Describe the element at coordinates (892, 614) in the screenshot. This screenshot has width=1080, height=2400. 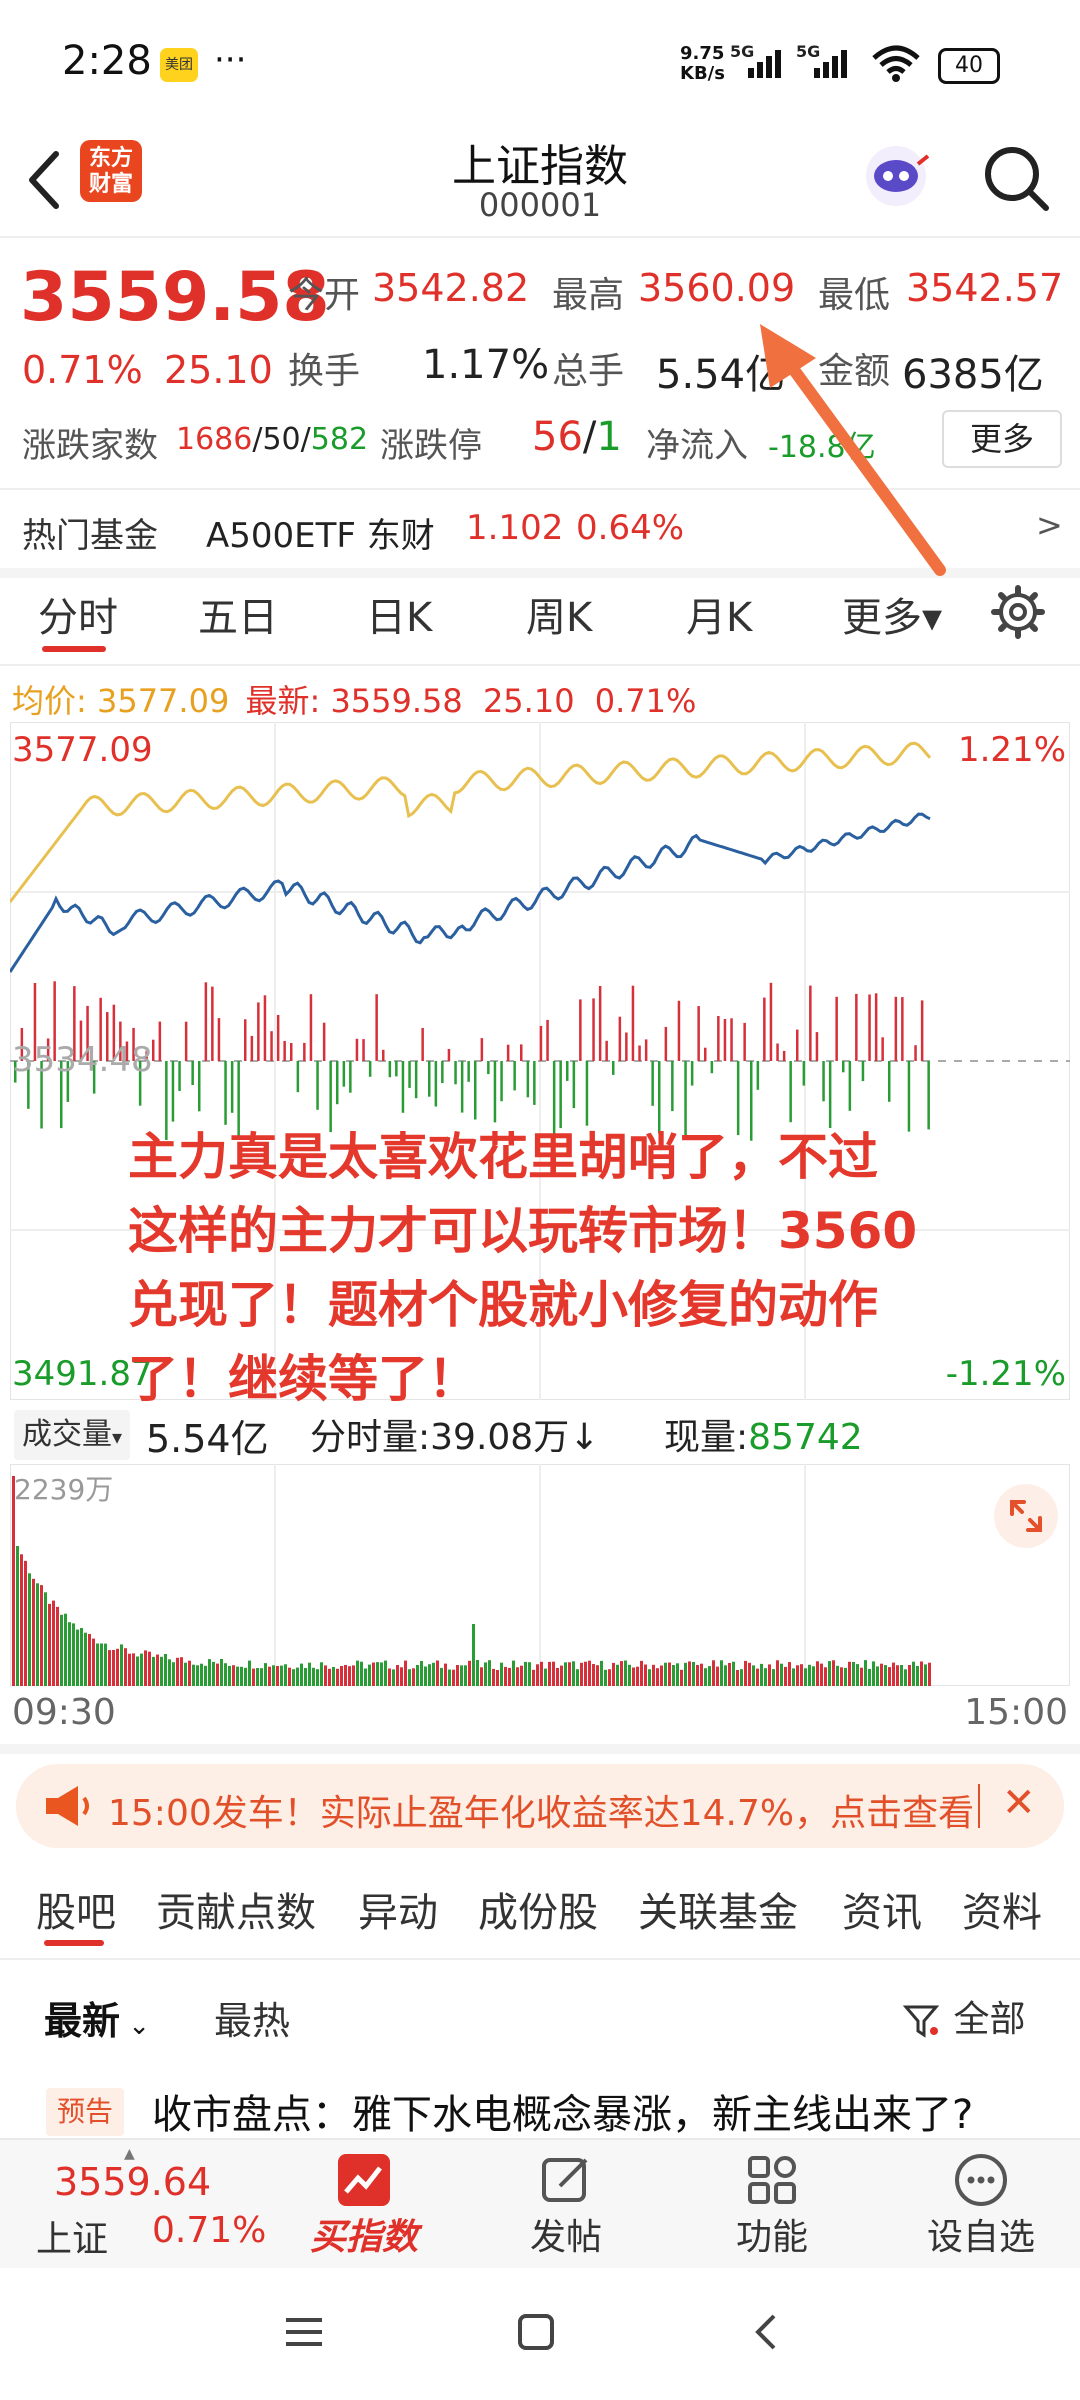
I see `tab-more: 更多▾` at that location.